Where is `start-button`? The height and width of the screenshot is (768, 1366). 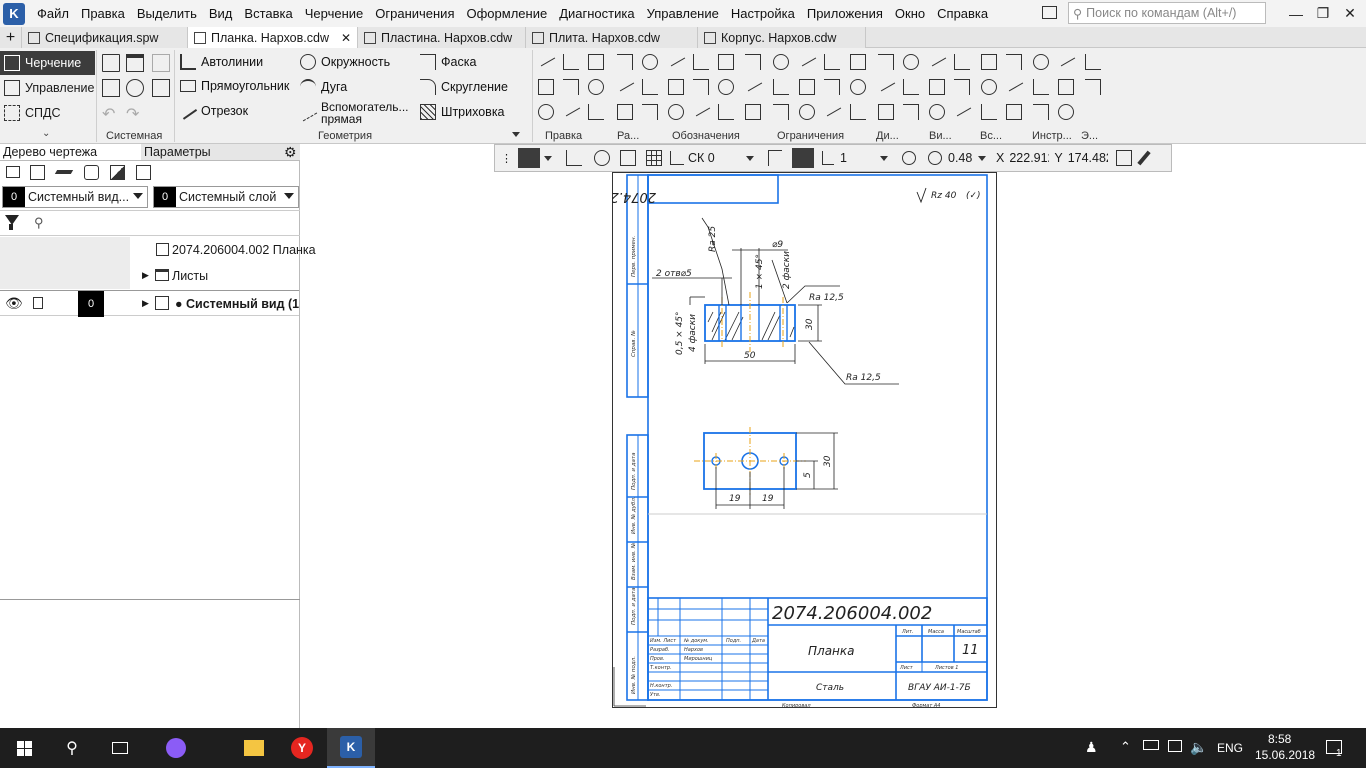
start-button is located at coordinates (24, 748).